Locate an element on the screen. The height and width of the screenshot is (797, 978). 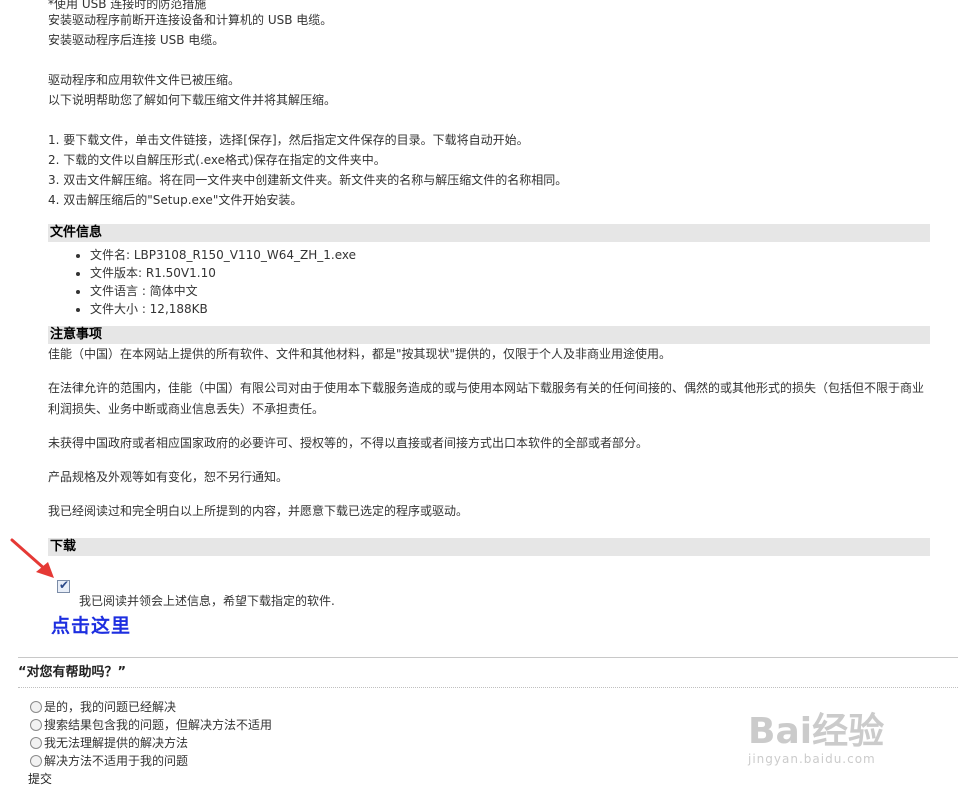
feedback-option-cannot-understand: 我无法理解提供的解决方法 is located at coordinates (151, 743).